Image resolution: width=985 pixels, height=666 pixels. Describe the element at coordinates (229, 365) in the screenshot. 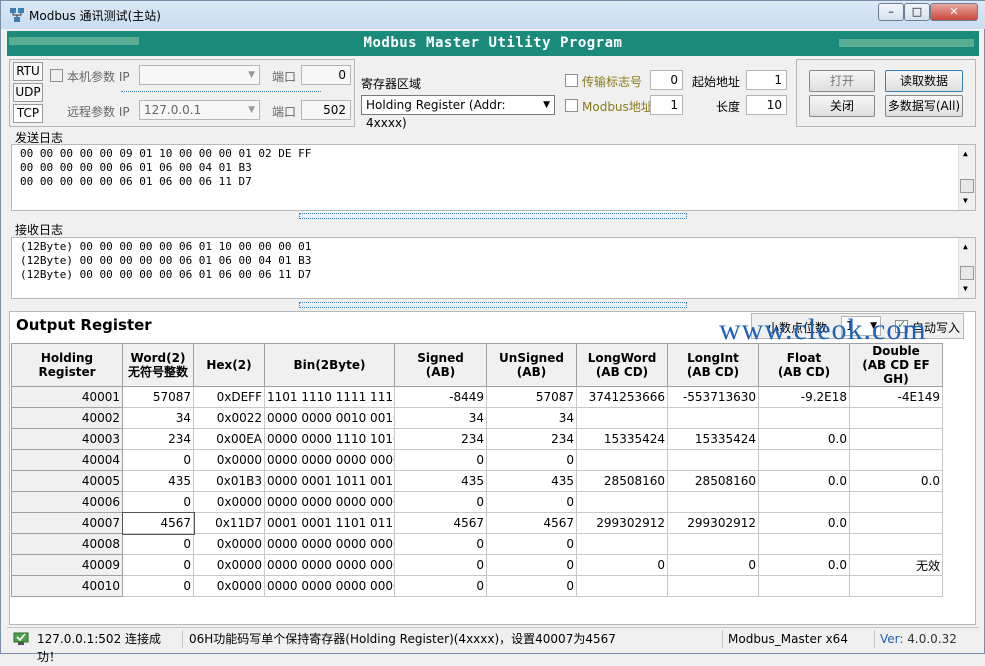

I see `column-header: Hex(2)` at that location.